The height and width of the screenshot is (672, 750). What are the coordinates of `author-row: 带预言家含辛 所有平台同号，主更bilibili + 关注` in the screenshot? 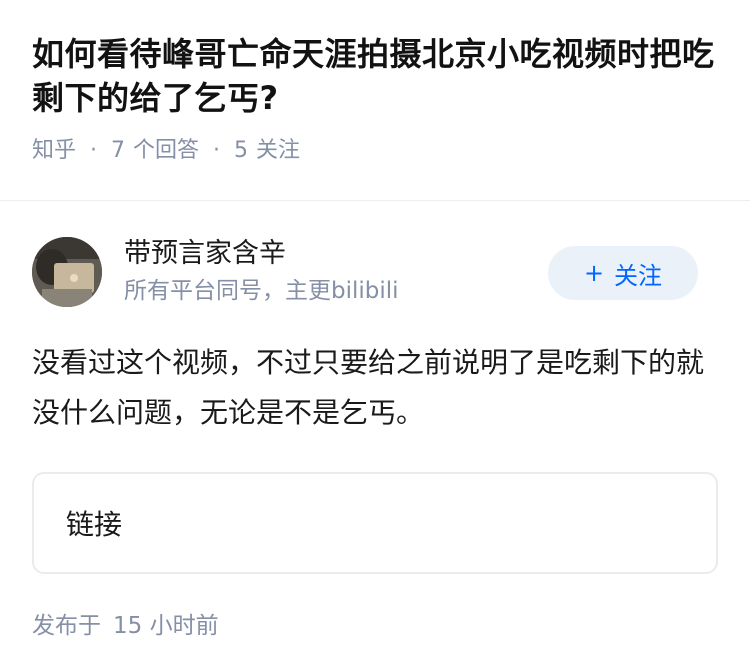 It's located at (375, 271).